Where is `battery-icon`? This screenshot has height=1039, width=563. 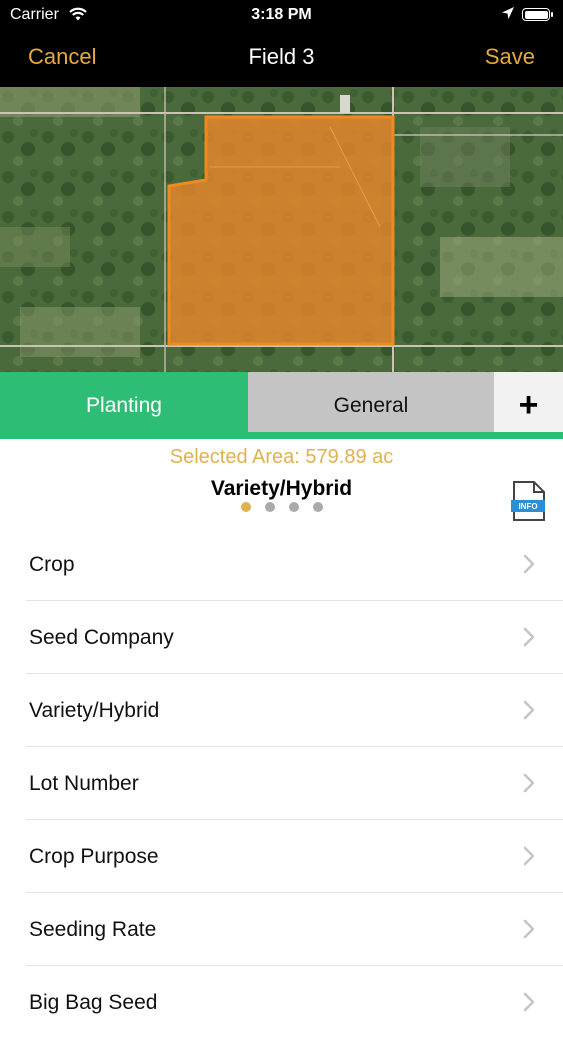 battery-icon is located at coordinates (537, 14).